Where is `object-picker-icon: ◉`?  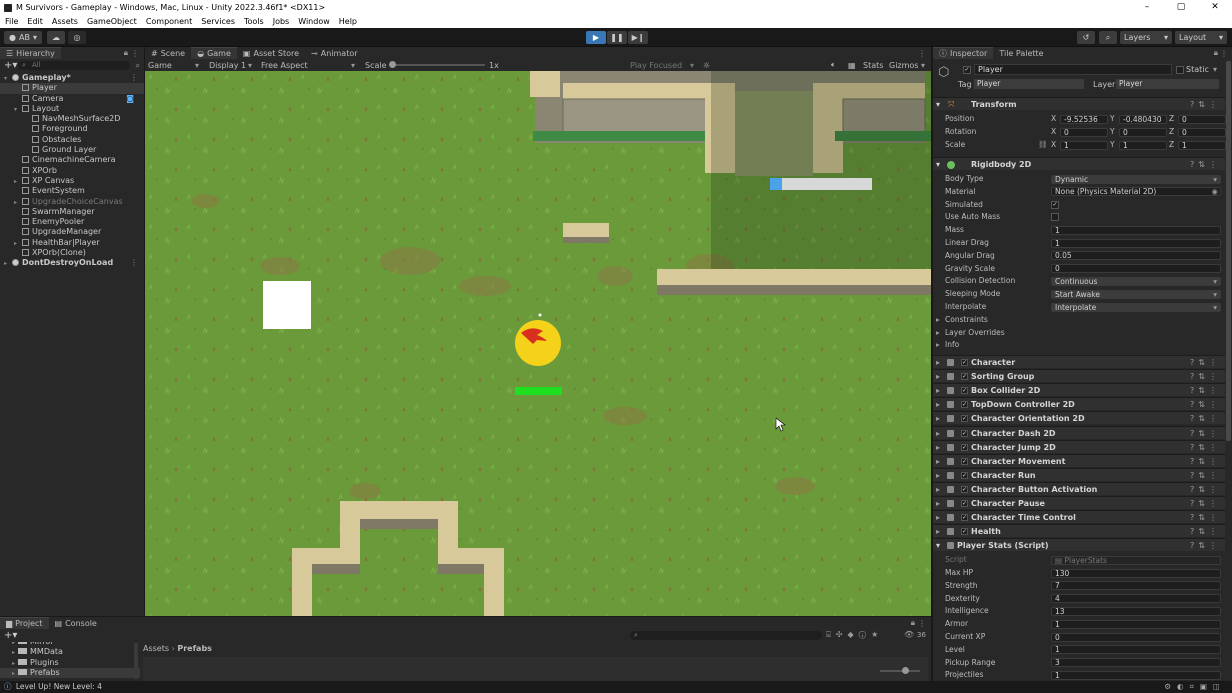
object-picker-icon: ◉ is located at coordinates (1214, 192).